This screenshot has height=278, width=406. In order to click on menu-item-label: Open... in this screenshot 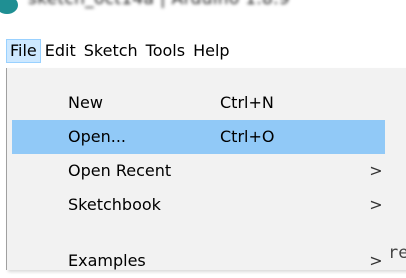, I will do `click(97, 136)`.